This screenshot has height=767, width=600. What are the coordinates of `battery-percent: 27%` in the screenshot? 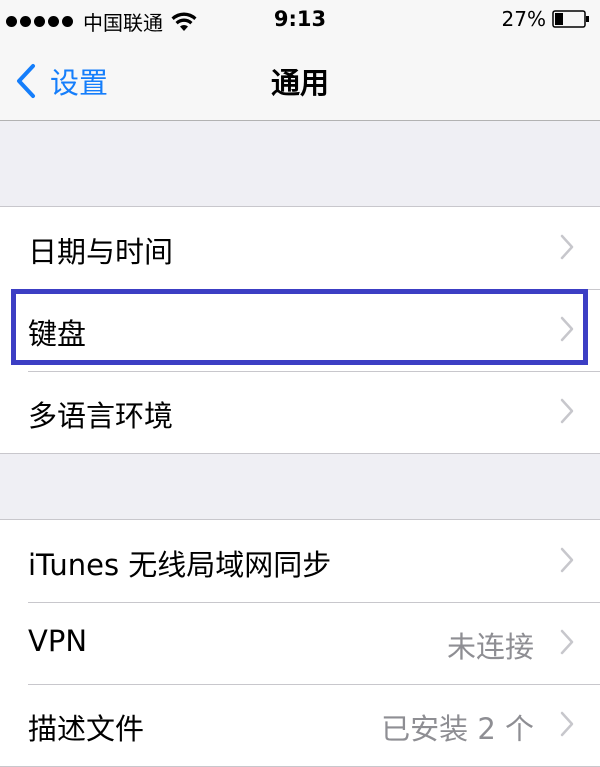 It's located at (523, 19).